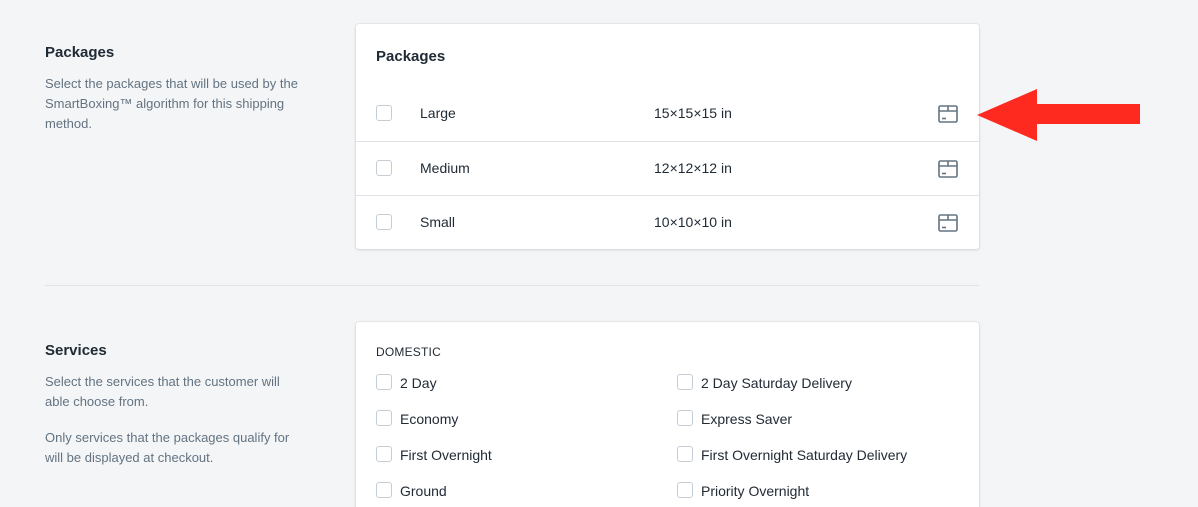 The width and height of the screenshot is (1198, 507). I want to click on package-name: Large, so click(438, 113).